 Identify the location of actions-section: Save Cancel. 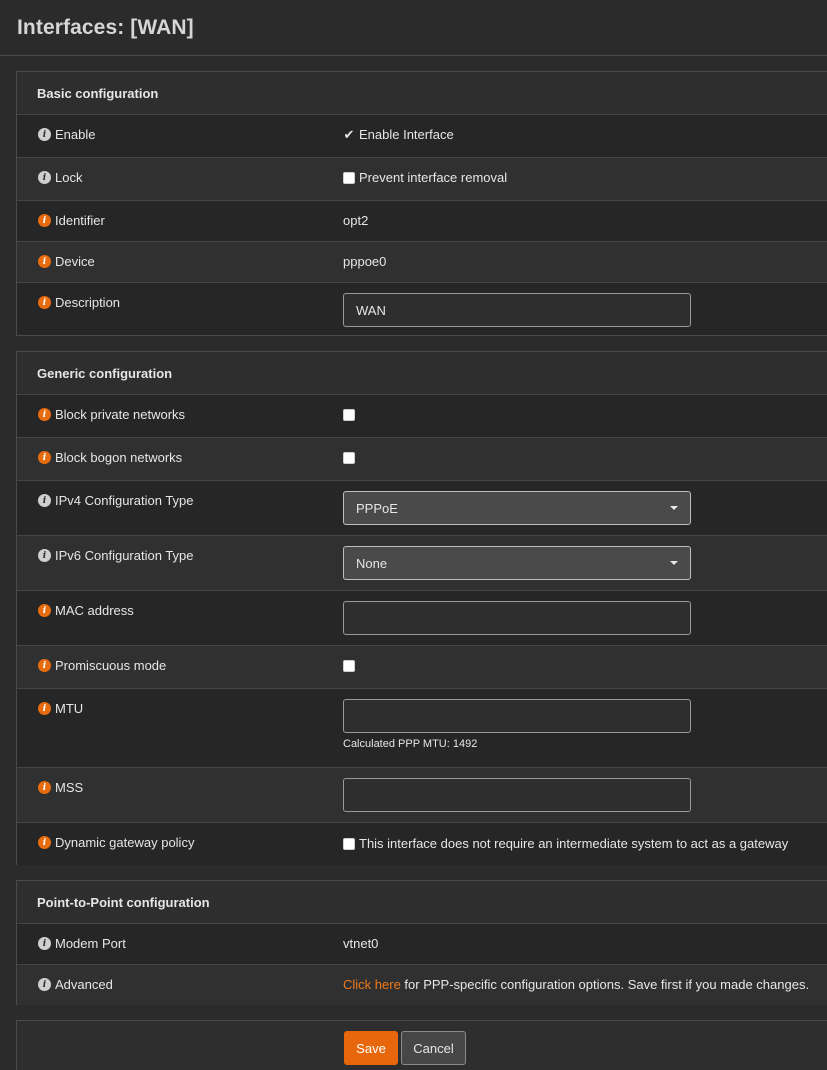
(421, 1045).